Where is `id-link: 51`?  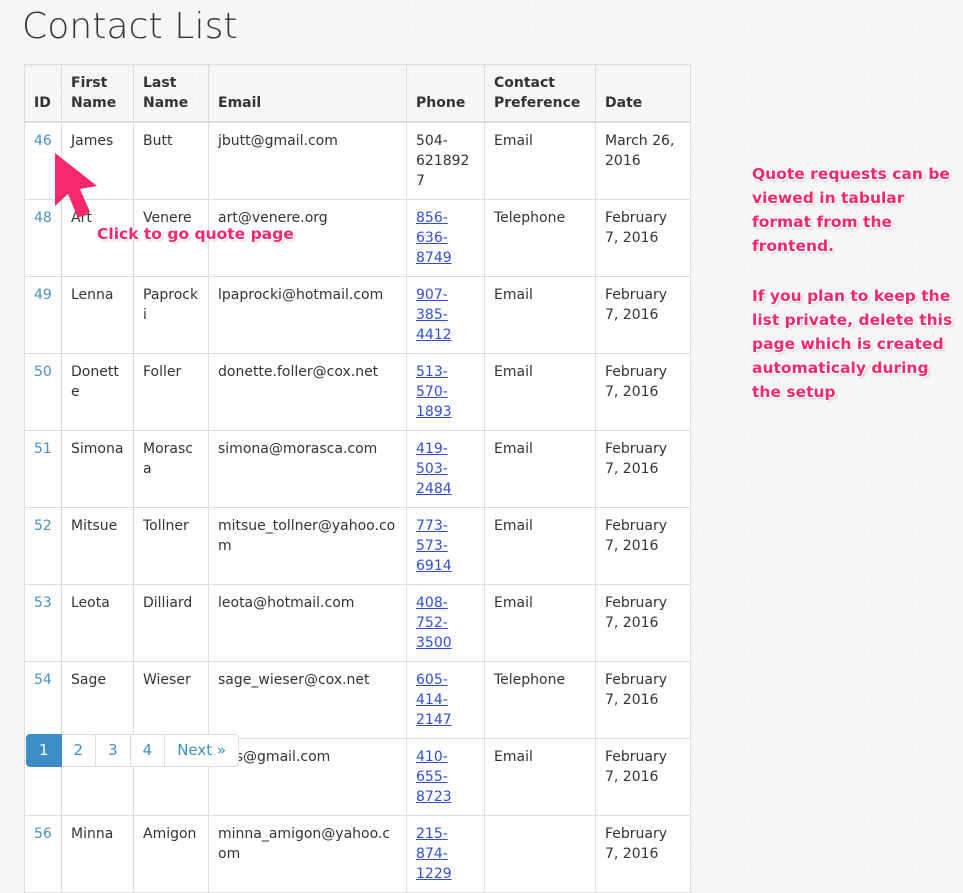
id-link: 51 is located at coordinates (43, 449).